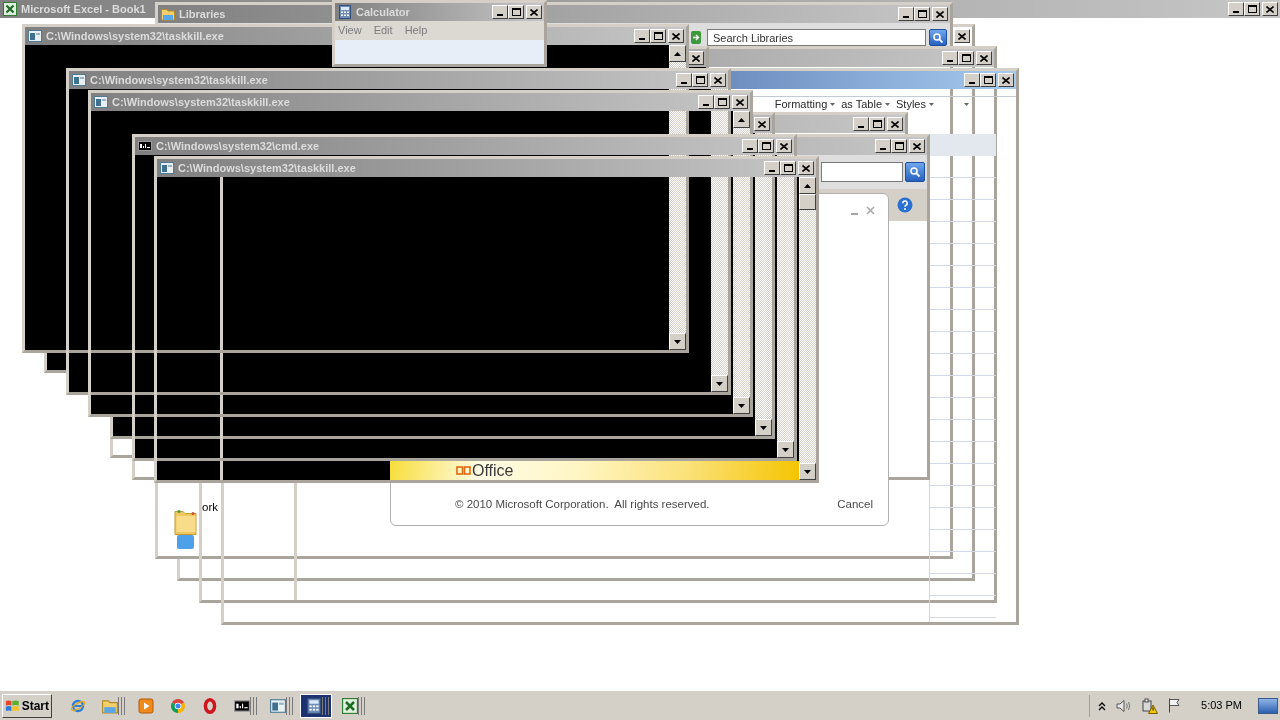 The width and height of the screenshot is (1280, 720). Describe the element at coordinates (78, 705) in the screenshot. I see `globe-orbit-icon` at that location.